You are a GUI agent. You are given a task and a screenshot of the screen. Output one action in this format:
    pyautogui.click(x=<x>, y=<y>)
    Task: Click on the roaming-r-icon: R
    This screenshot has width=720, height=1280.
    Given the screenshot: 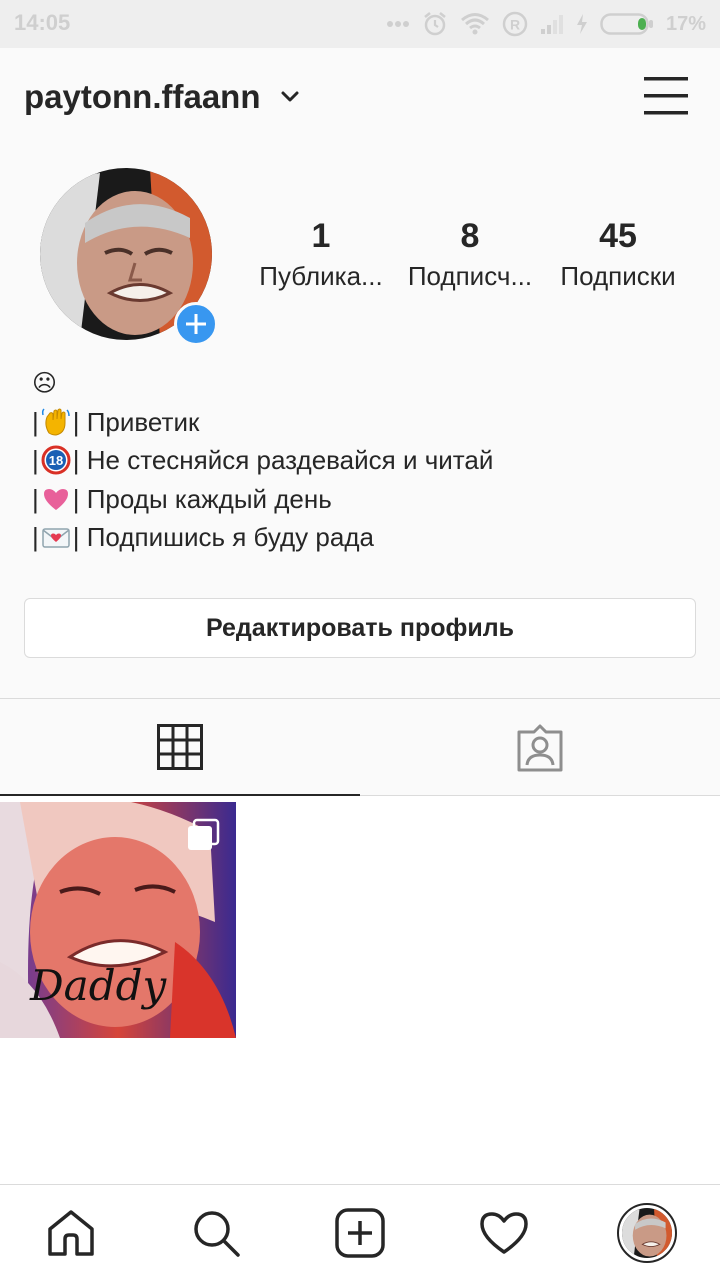 What is the action you would take?
    pyautogui.click(x=515, y=24)
    